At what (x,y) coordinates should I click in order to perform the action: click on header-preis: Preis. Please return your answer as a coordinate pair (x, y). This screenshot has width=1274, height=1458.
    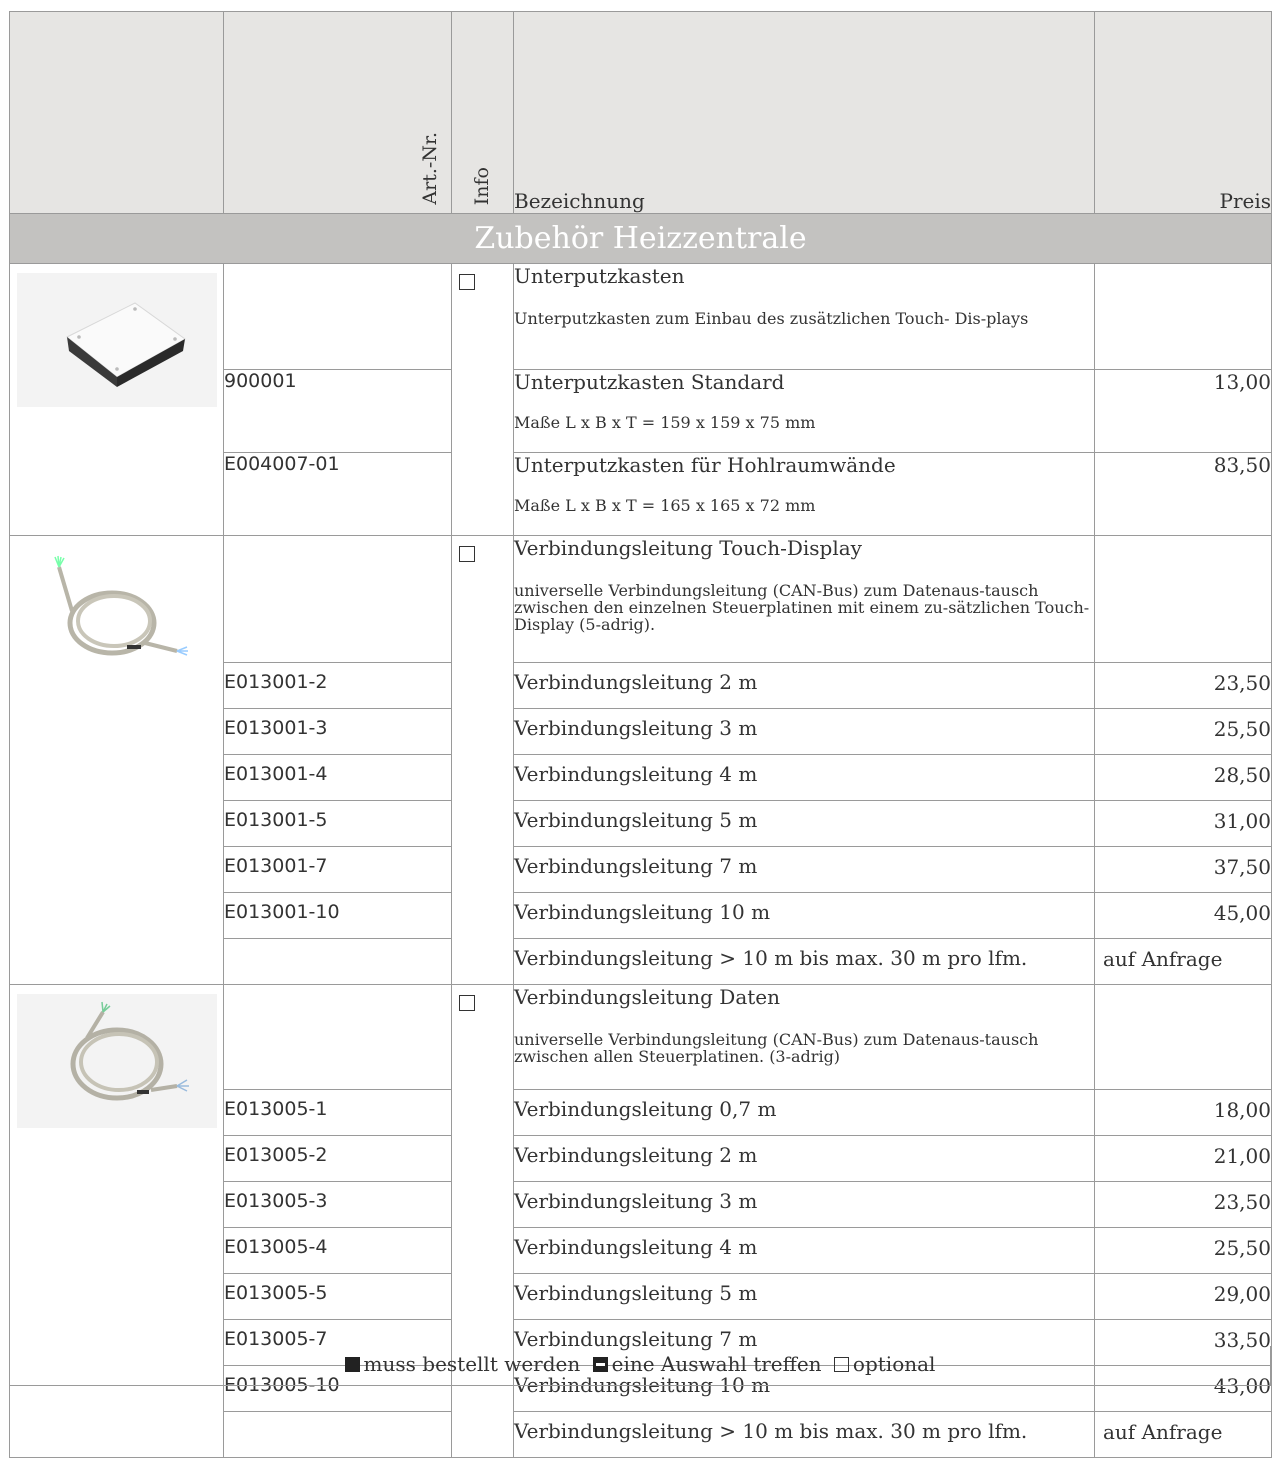
    Looking at the image, I should click on (1183, 112).